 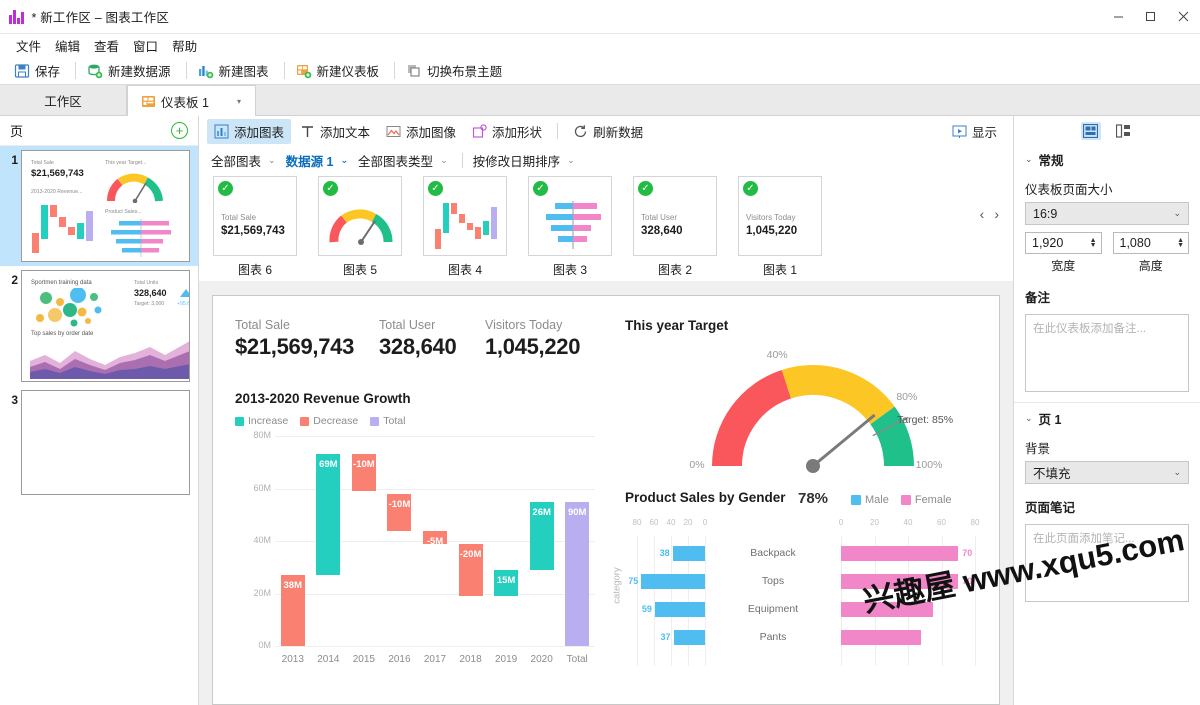 I want to click on thumb2-up-triangle-icon, so click(x=184, y=293).